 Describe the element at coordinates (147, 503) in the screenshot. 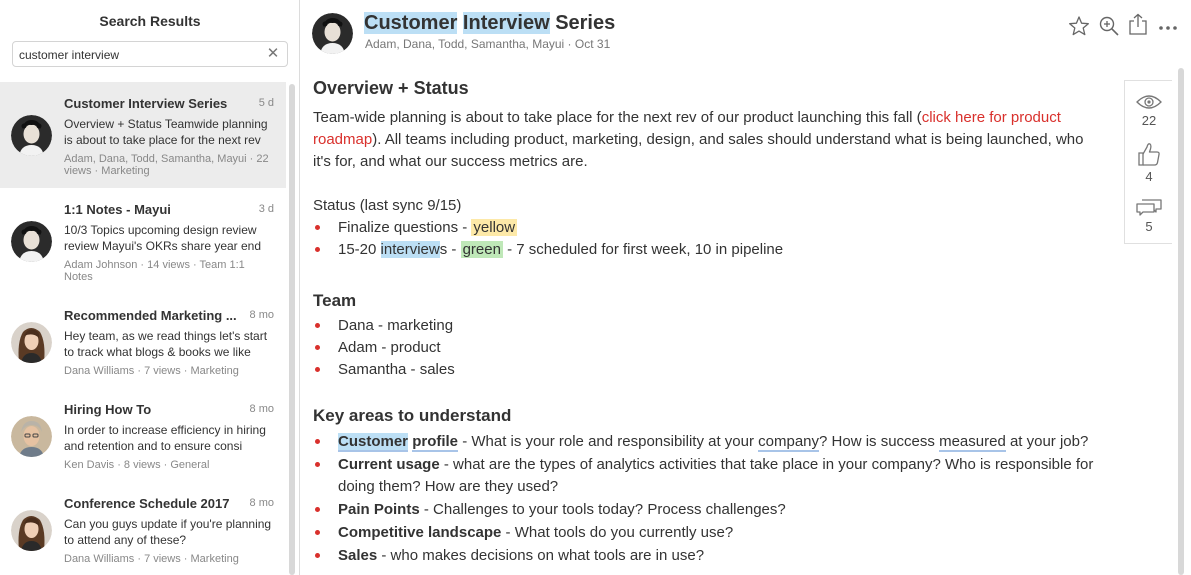

I see `result-title: Conference Schedule 2017` at that location.